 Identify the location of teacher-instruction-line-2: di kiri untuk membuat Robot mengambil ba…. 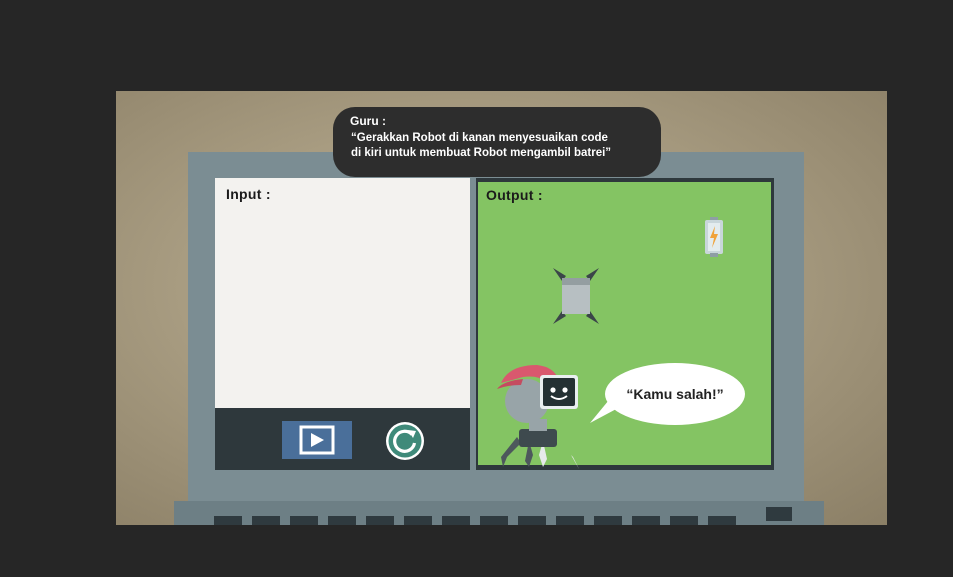
(481, 153).